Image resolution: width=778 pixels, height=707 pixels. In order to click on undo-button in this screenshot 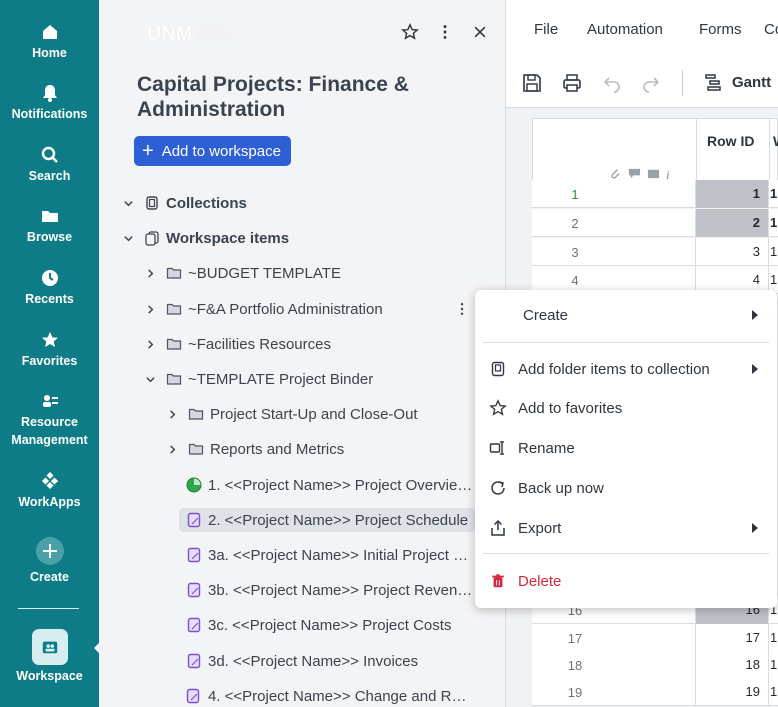, I will do `click(612, 83)`.